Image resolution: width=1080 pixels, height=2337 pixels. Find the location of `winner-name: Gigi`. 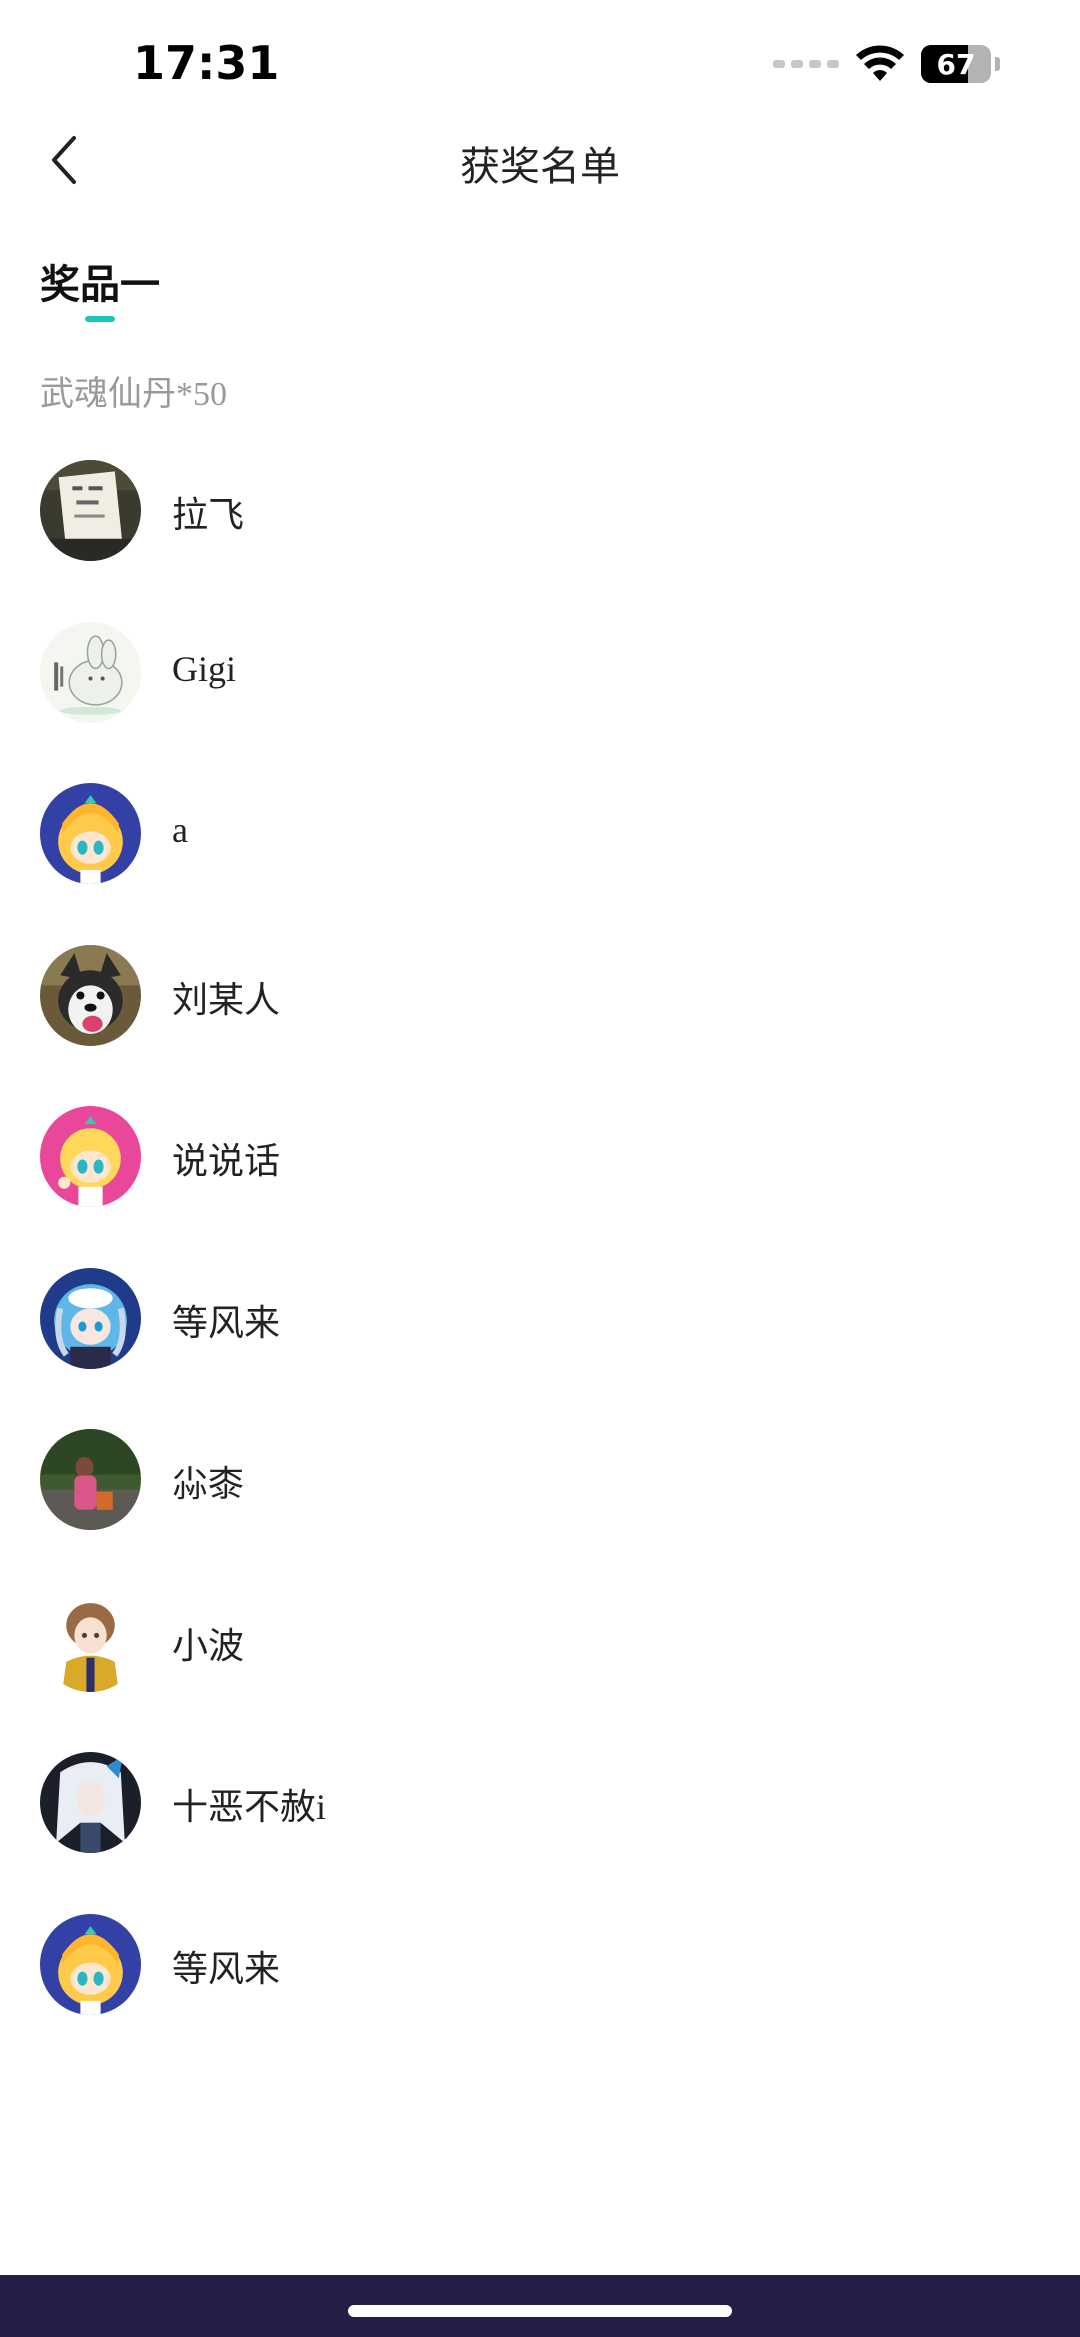

winner-name: Gigi is located at coordinates (204, 668).